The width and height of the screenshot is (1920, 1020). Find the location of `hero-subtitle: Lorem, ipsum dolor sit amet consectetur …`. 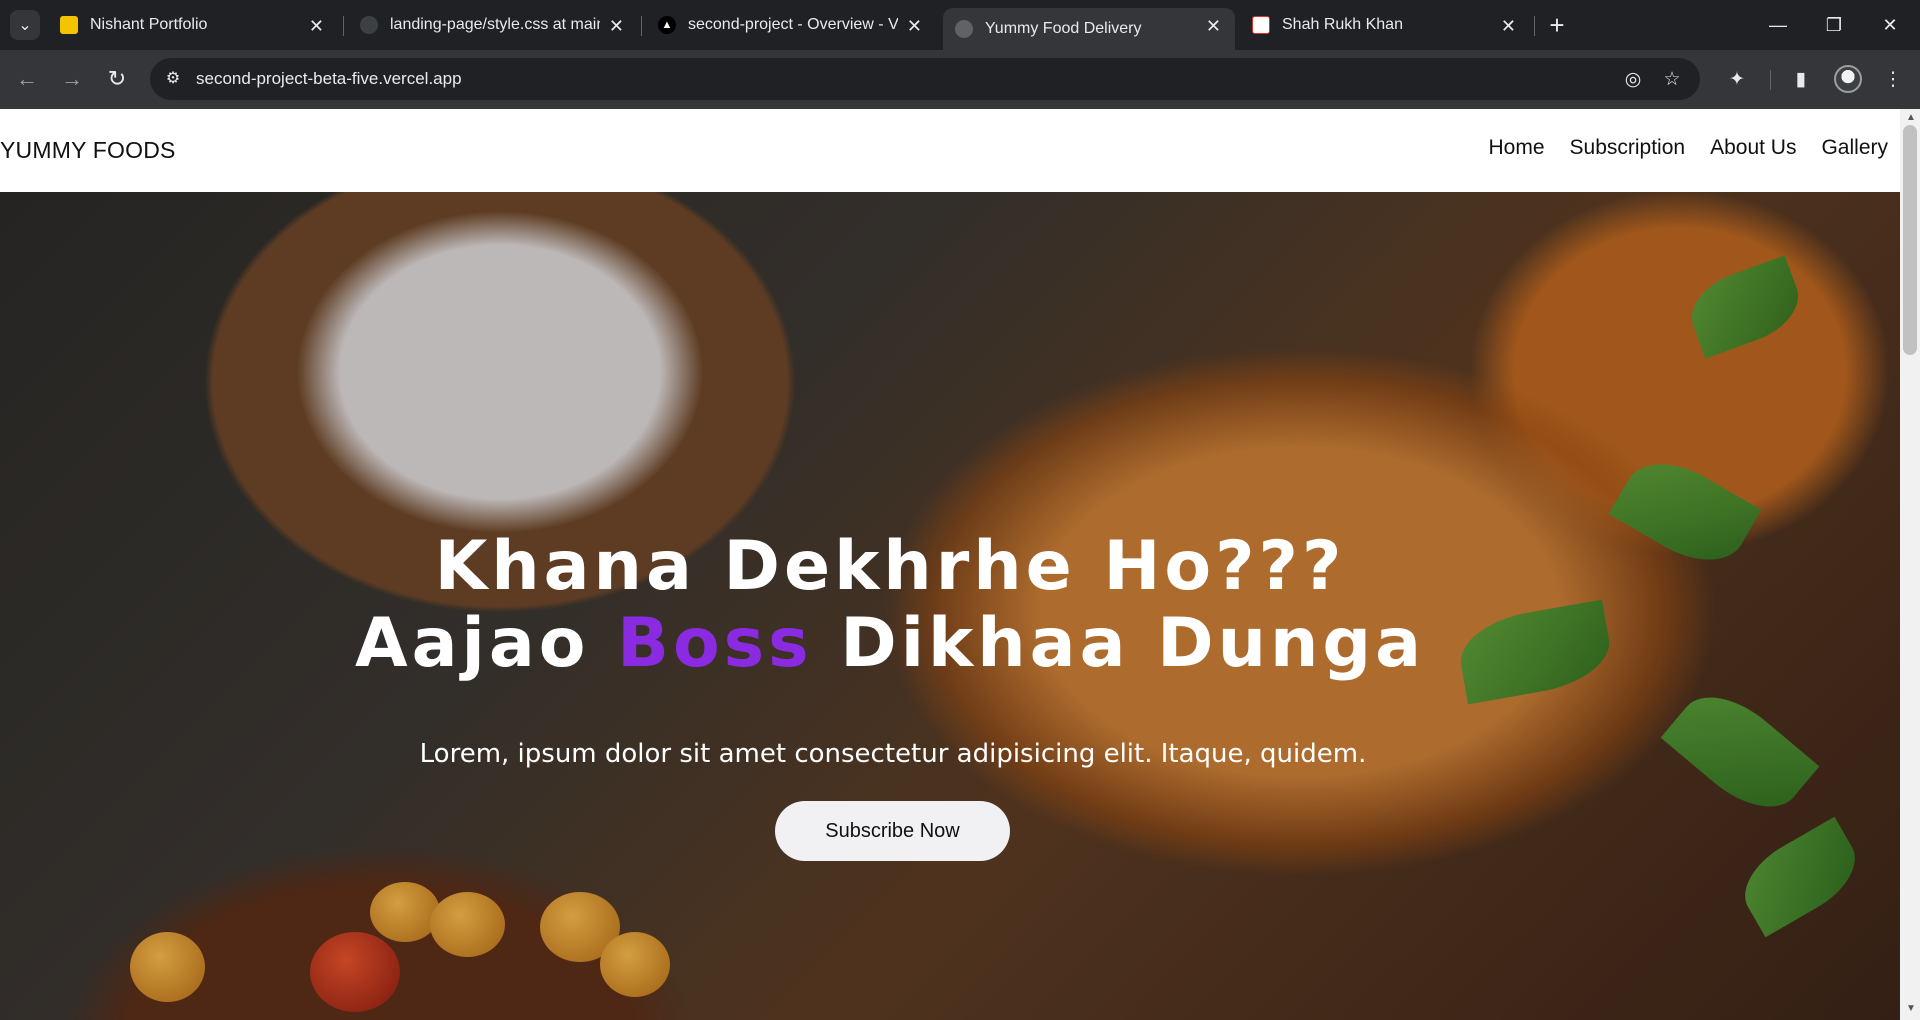

hero-subtitle: Lorem, ipsum dolor sit amet consectetur … is located at coordinates (893, 754).